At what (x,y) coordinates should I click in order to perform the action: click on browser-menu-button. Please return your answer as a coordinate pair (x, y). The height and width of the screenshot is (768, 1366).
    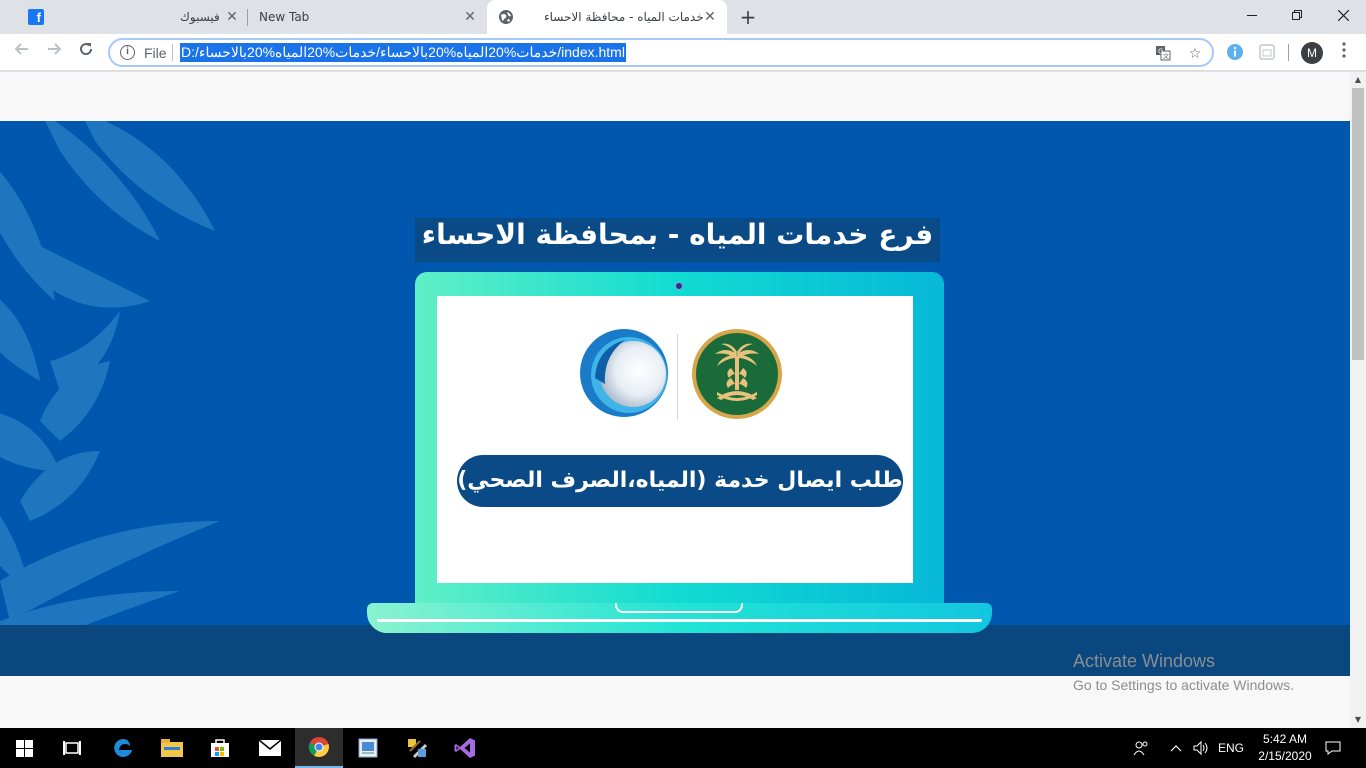
    Looking at the image, I should click on (1344, 53).